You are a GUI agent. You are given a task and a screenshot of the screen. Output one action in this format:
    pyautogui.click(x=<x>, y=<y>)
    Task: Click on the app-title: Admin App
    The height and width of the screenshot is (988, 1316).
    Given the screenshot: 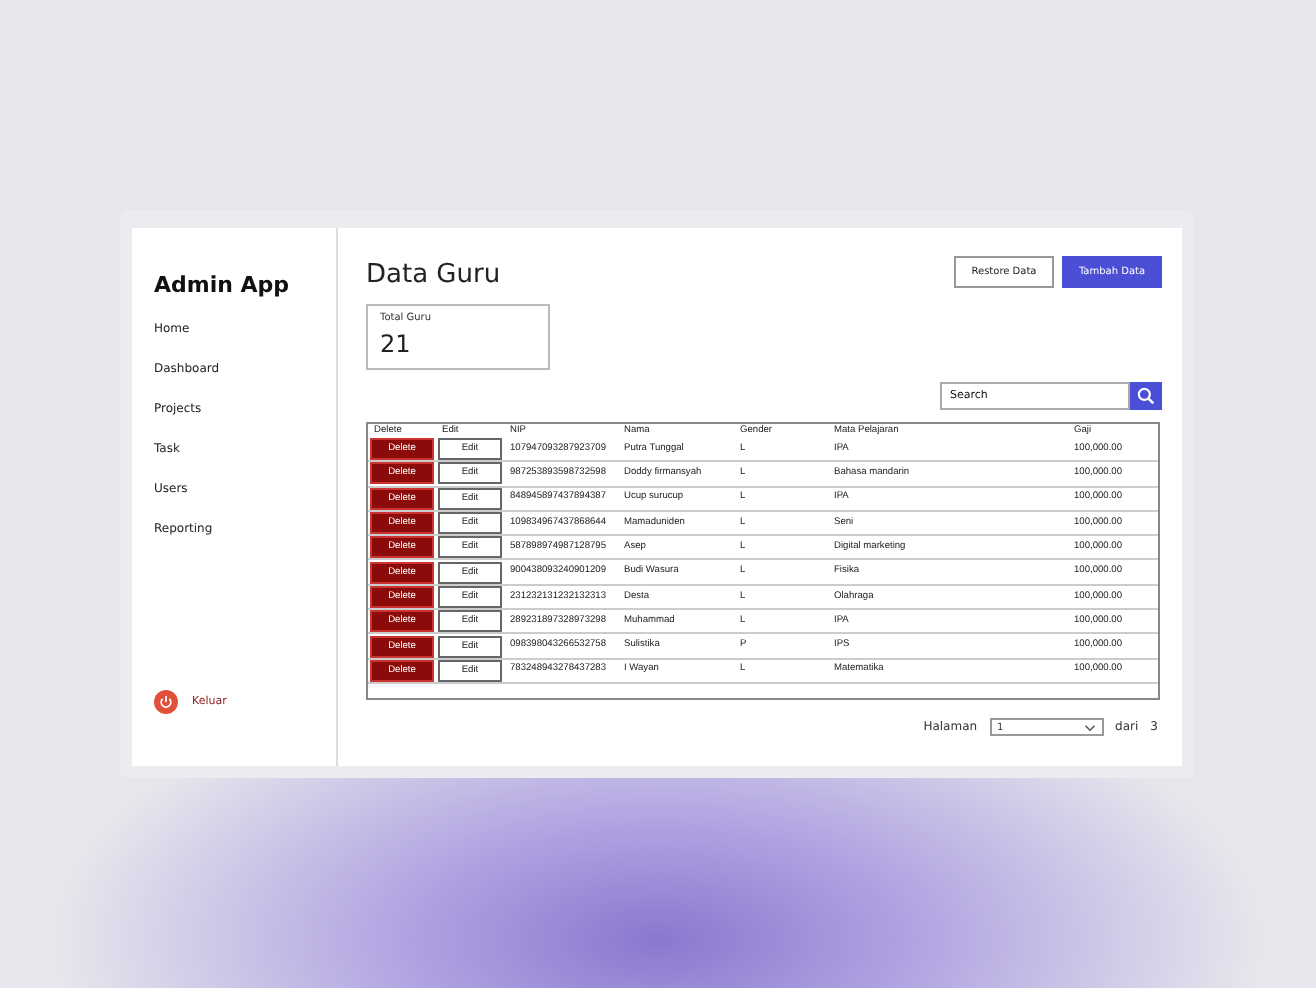 What is the action you would take?
    pyautogui.click(x=223, y=285)
    